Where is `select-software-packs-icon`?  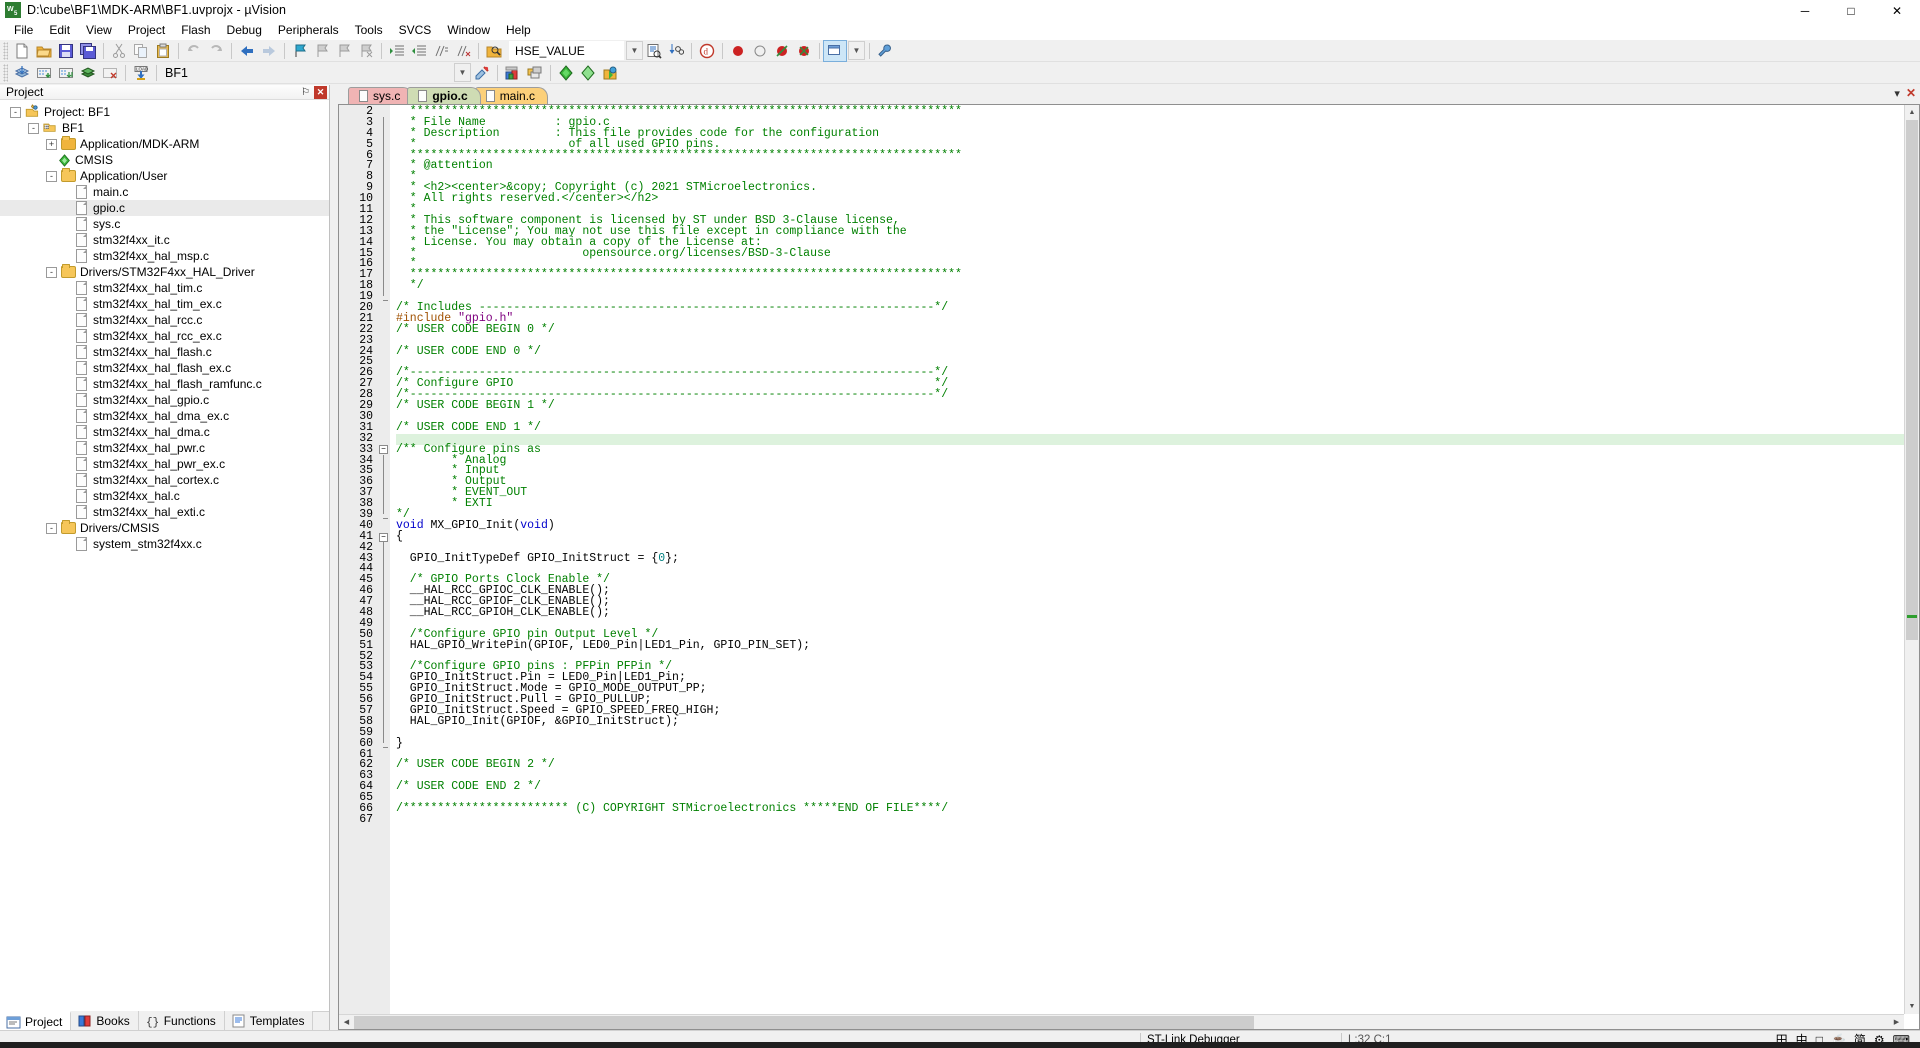 select-software-packs-icon is located at coordinates (588, 73).